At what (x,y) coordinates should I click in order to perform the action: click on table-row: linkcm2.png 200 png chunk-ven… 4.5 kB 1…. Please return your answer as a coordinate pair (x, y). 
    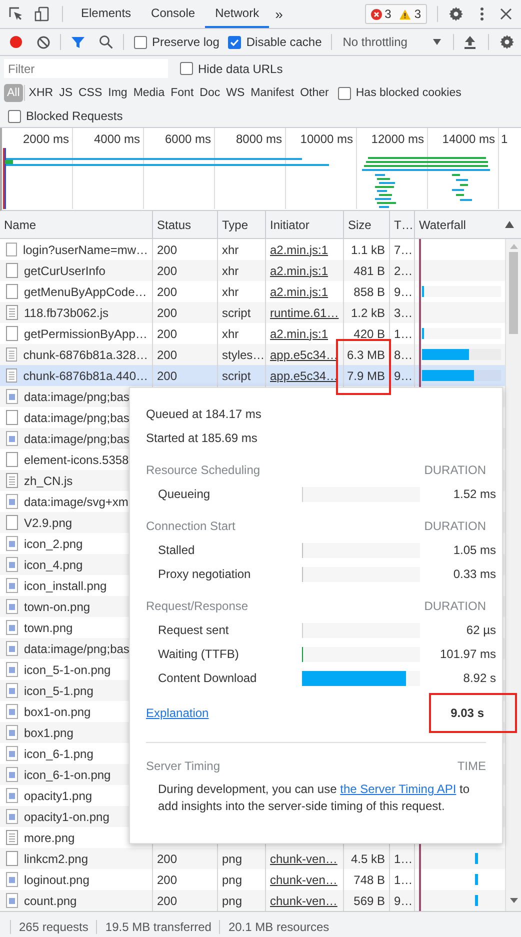
    Looking at the image, I should click on (252, 858).